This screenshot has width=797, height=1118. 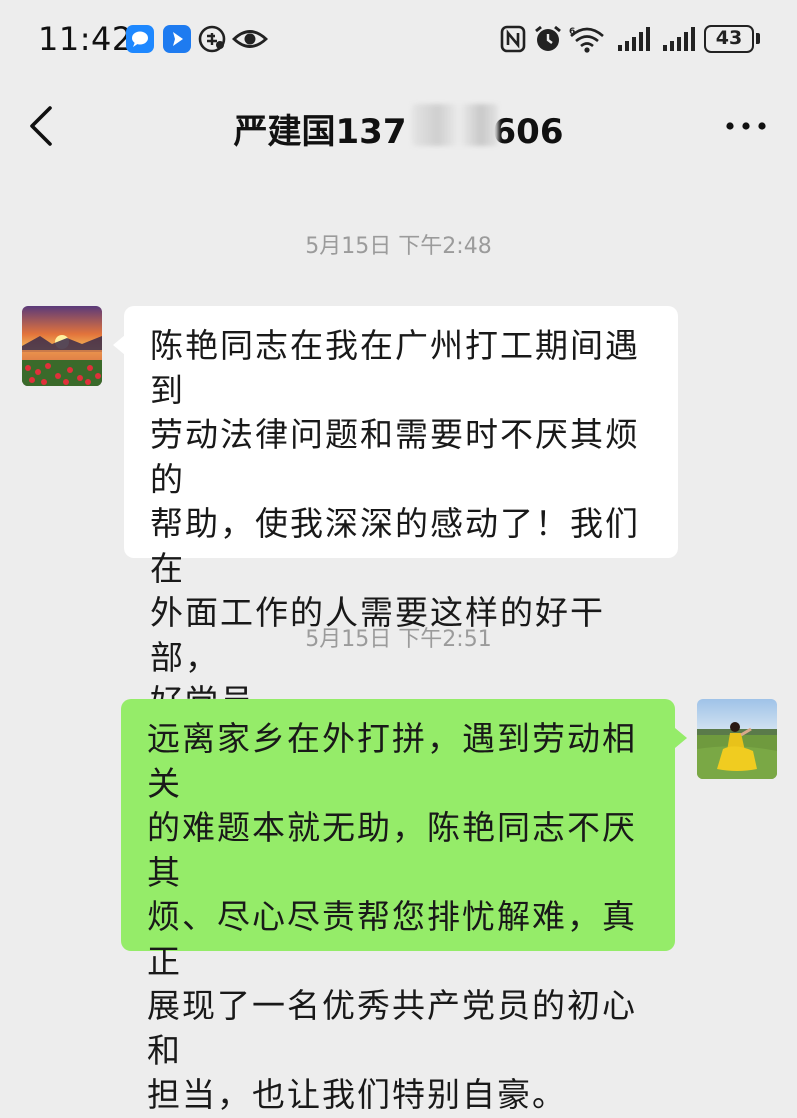 What do you see at coordinates (85, 39) in the screenshot?
I see `status-time: 11:42` at bounding box center [85, 39].